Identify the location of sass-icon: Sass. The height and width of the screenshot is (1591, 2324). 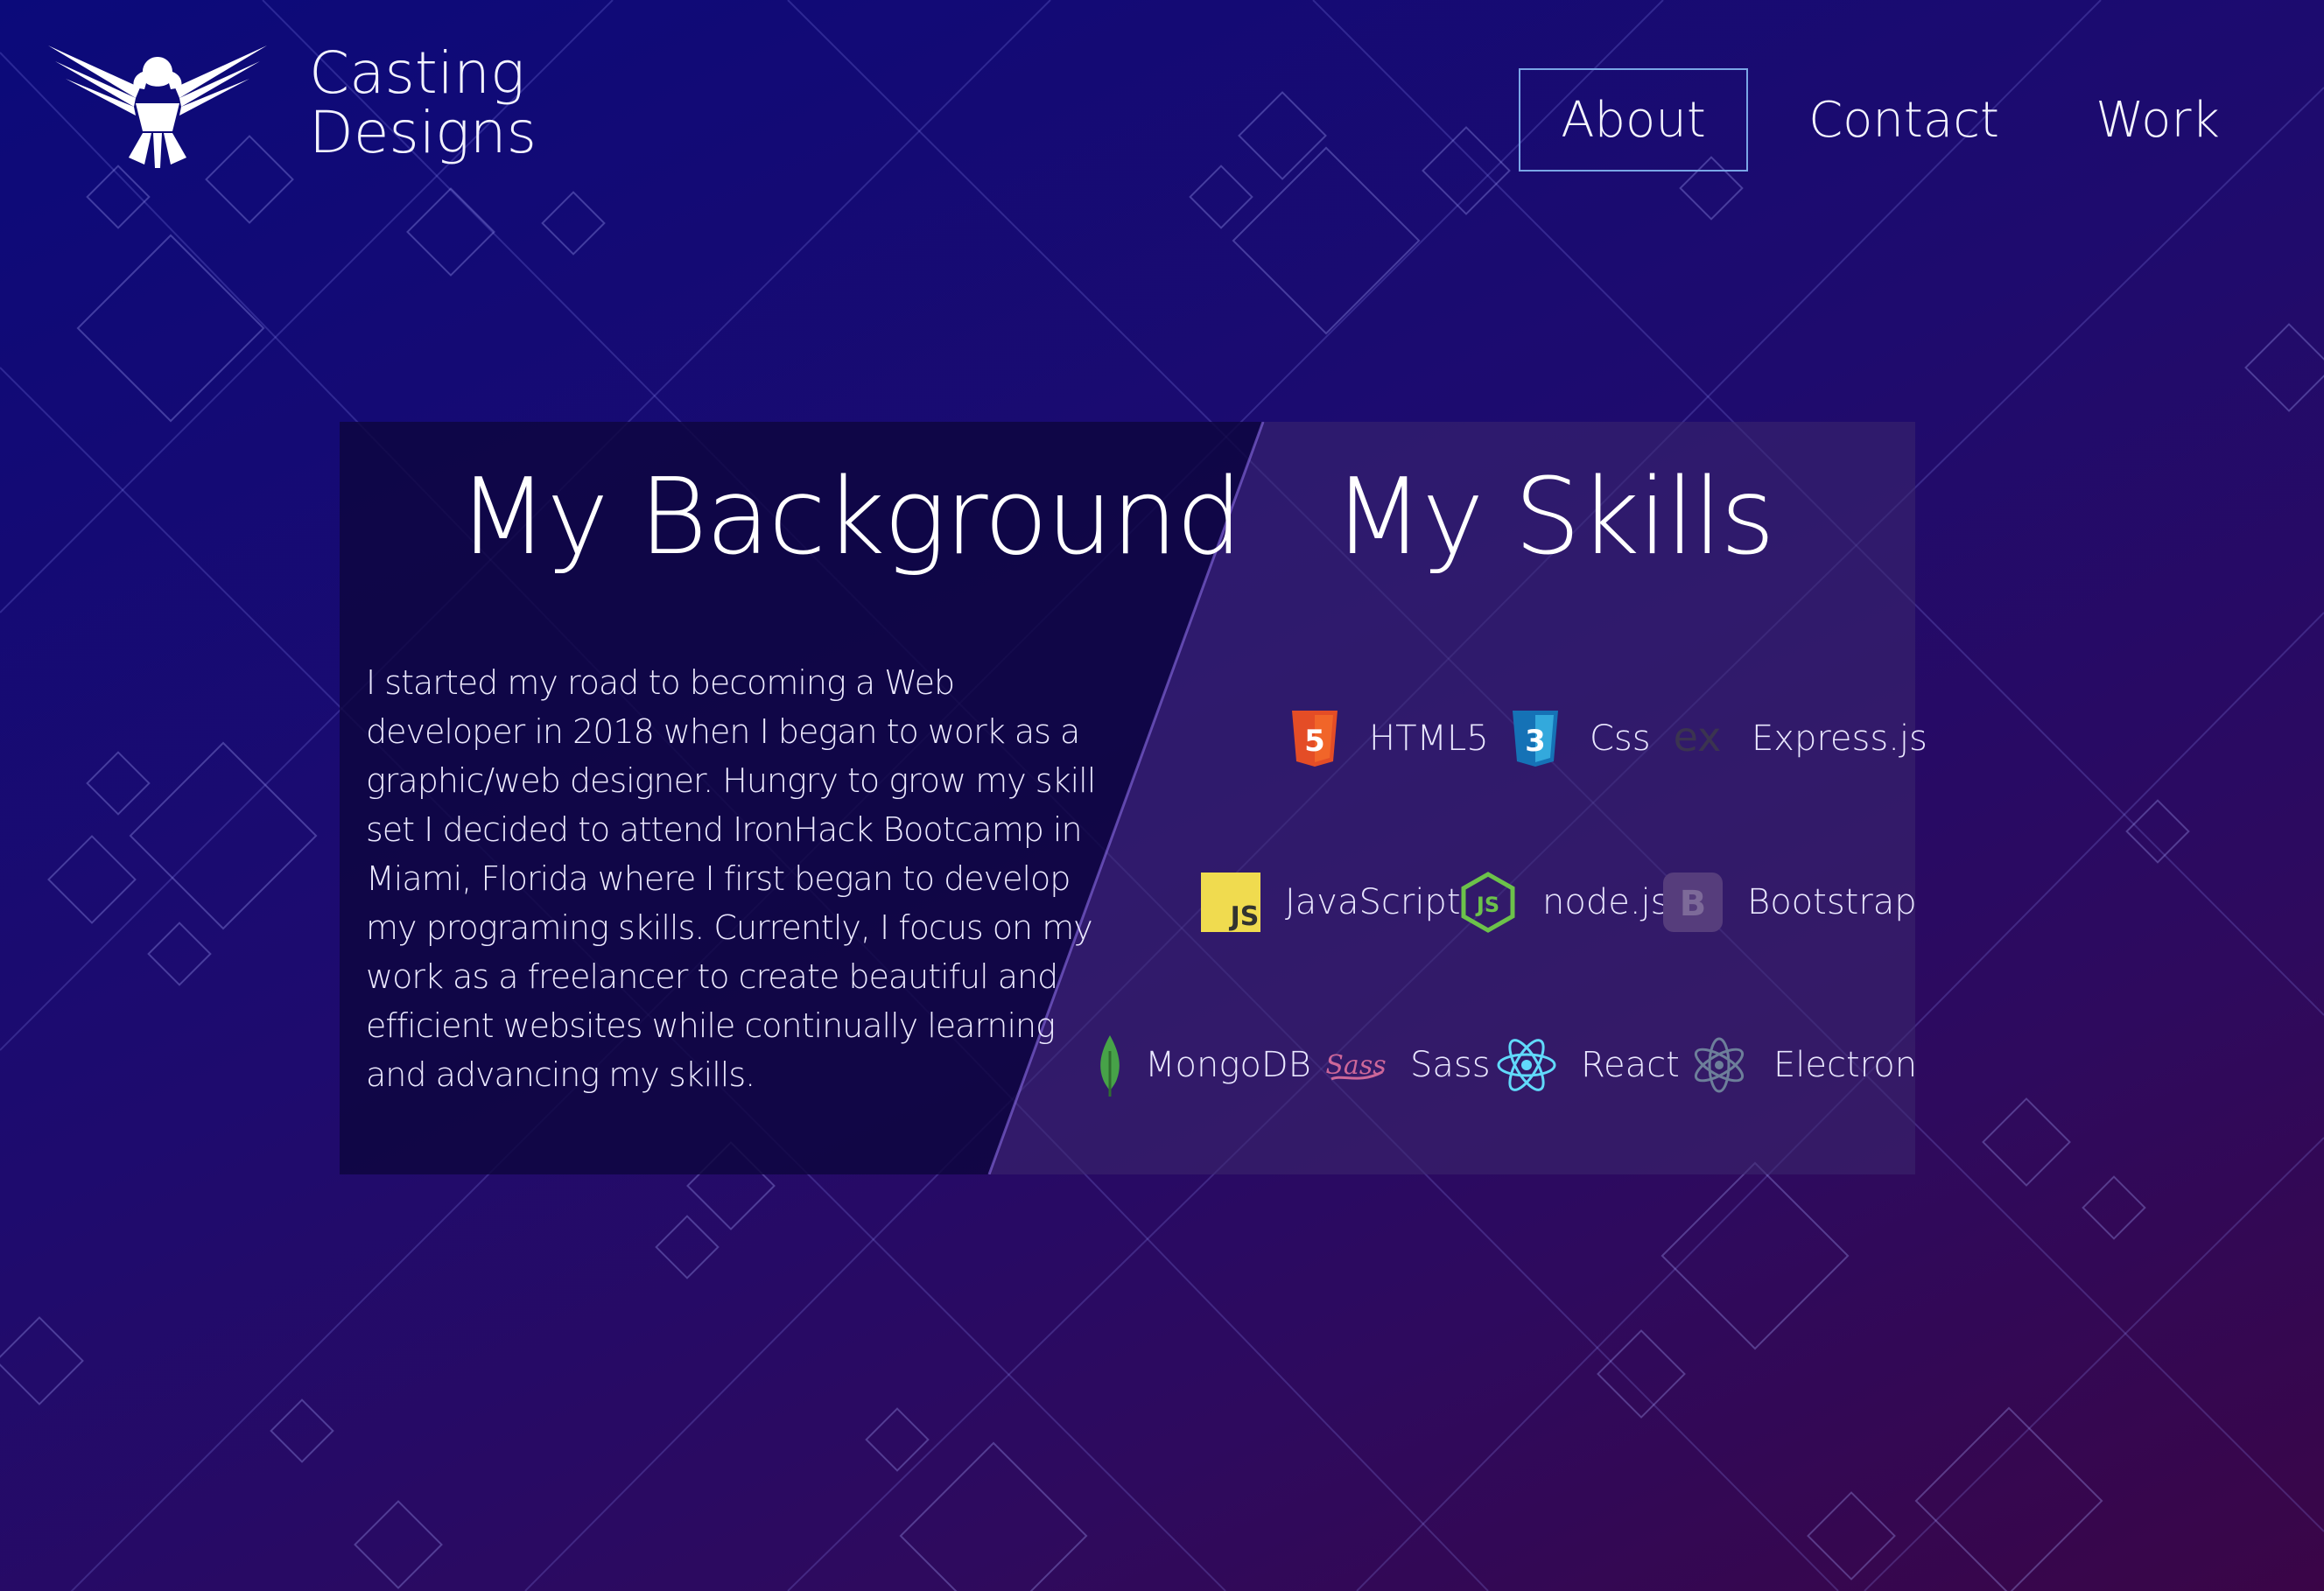
(1356, 1065).